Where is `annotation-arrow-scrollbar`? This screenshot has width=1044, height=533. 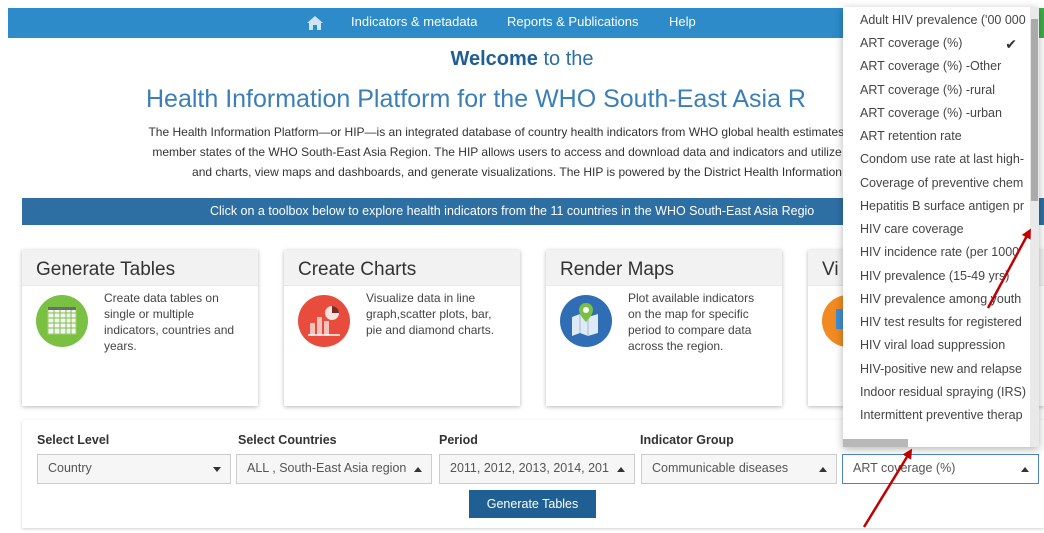
annotation-arrow-scrollbar is located at coordinates (1008, 268).